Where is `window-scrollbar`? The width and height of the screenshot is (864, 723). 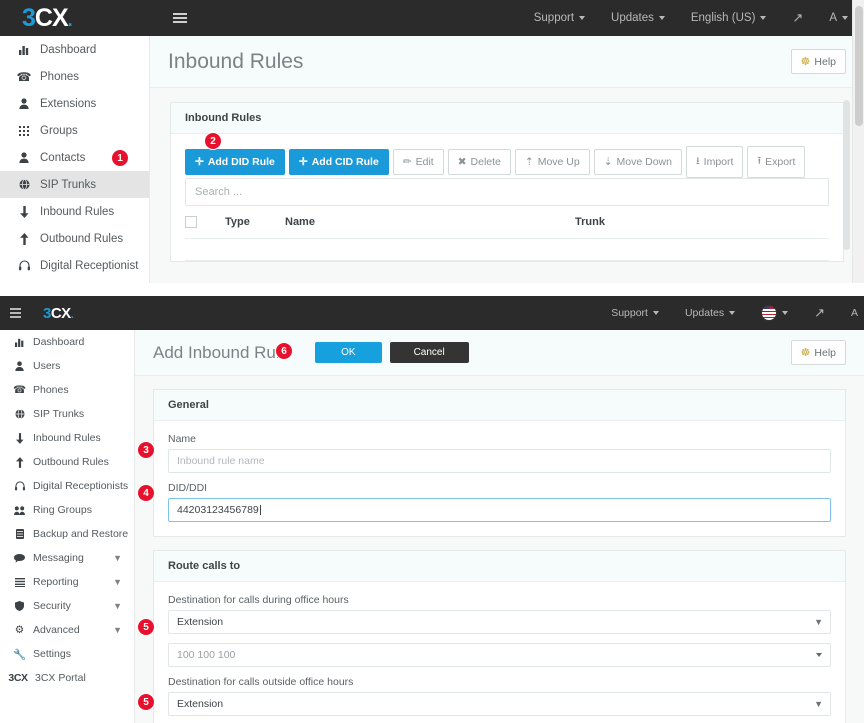
window-scrollbar is located at coordinates (858, 141).